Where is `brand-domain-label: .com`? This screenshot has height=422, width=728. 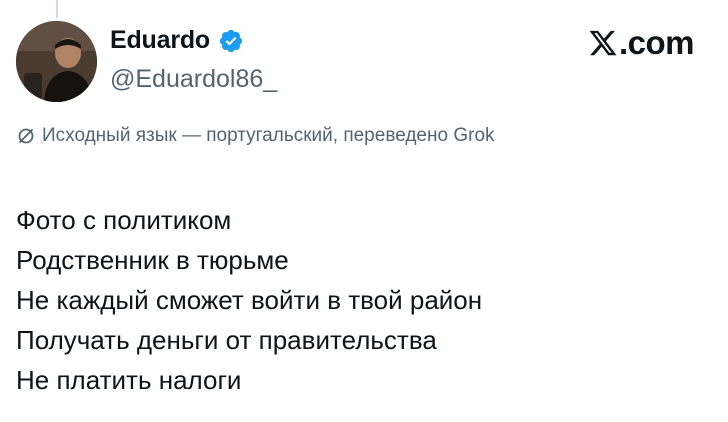 brand-domain-label: .com is located at coordinates (656, 42).